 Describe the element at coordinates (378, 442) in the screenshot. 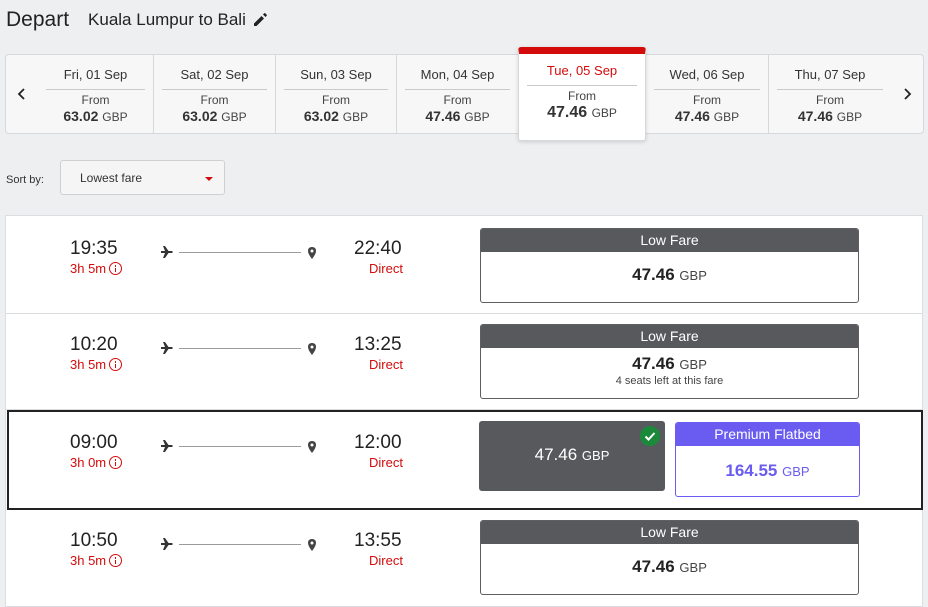

I see `arrive-time: 12:00` at that location.